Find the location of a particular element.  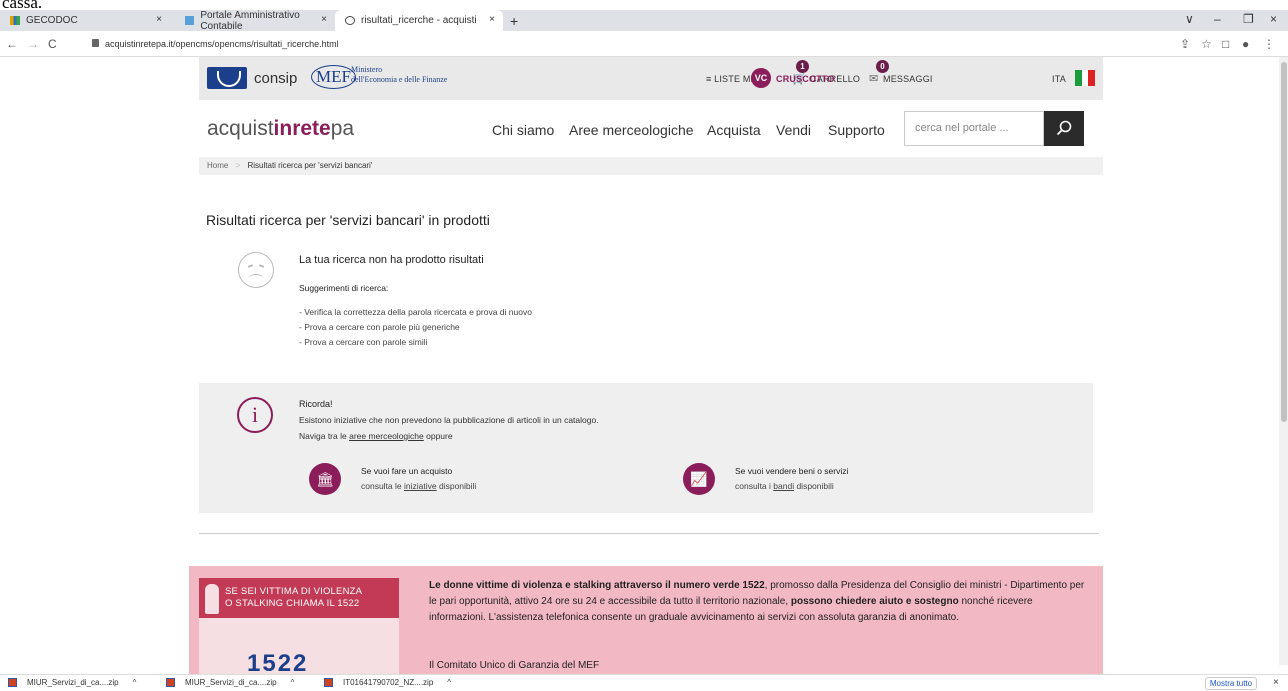

sad-face-icon is located at coordinates (256, 270).